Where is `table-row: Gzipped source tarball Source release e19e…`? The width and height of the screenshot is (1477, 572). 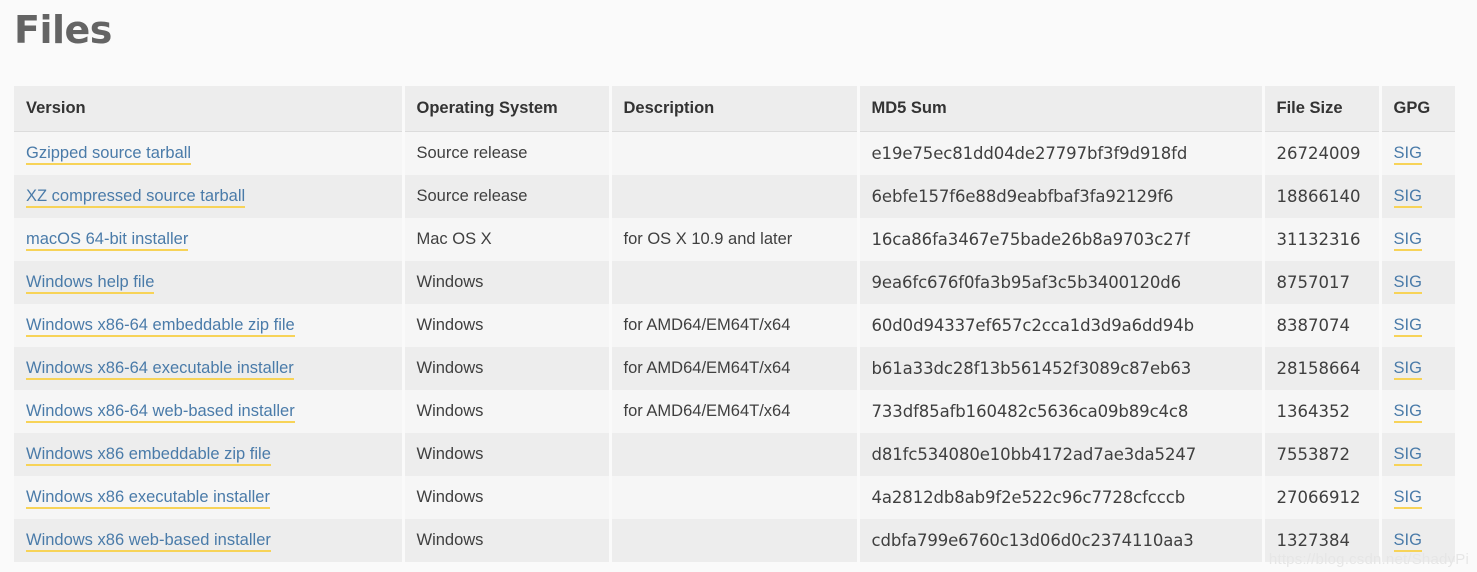 table-row: Gzipped source tarball Source release e19e… is located at coordinates (734, 153).